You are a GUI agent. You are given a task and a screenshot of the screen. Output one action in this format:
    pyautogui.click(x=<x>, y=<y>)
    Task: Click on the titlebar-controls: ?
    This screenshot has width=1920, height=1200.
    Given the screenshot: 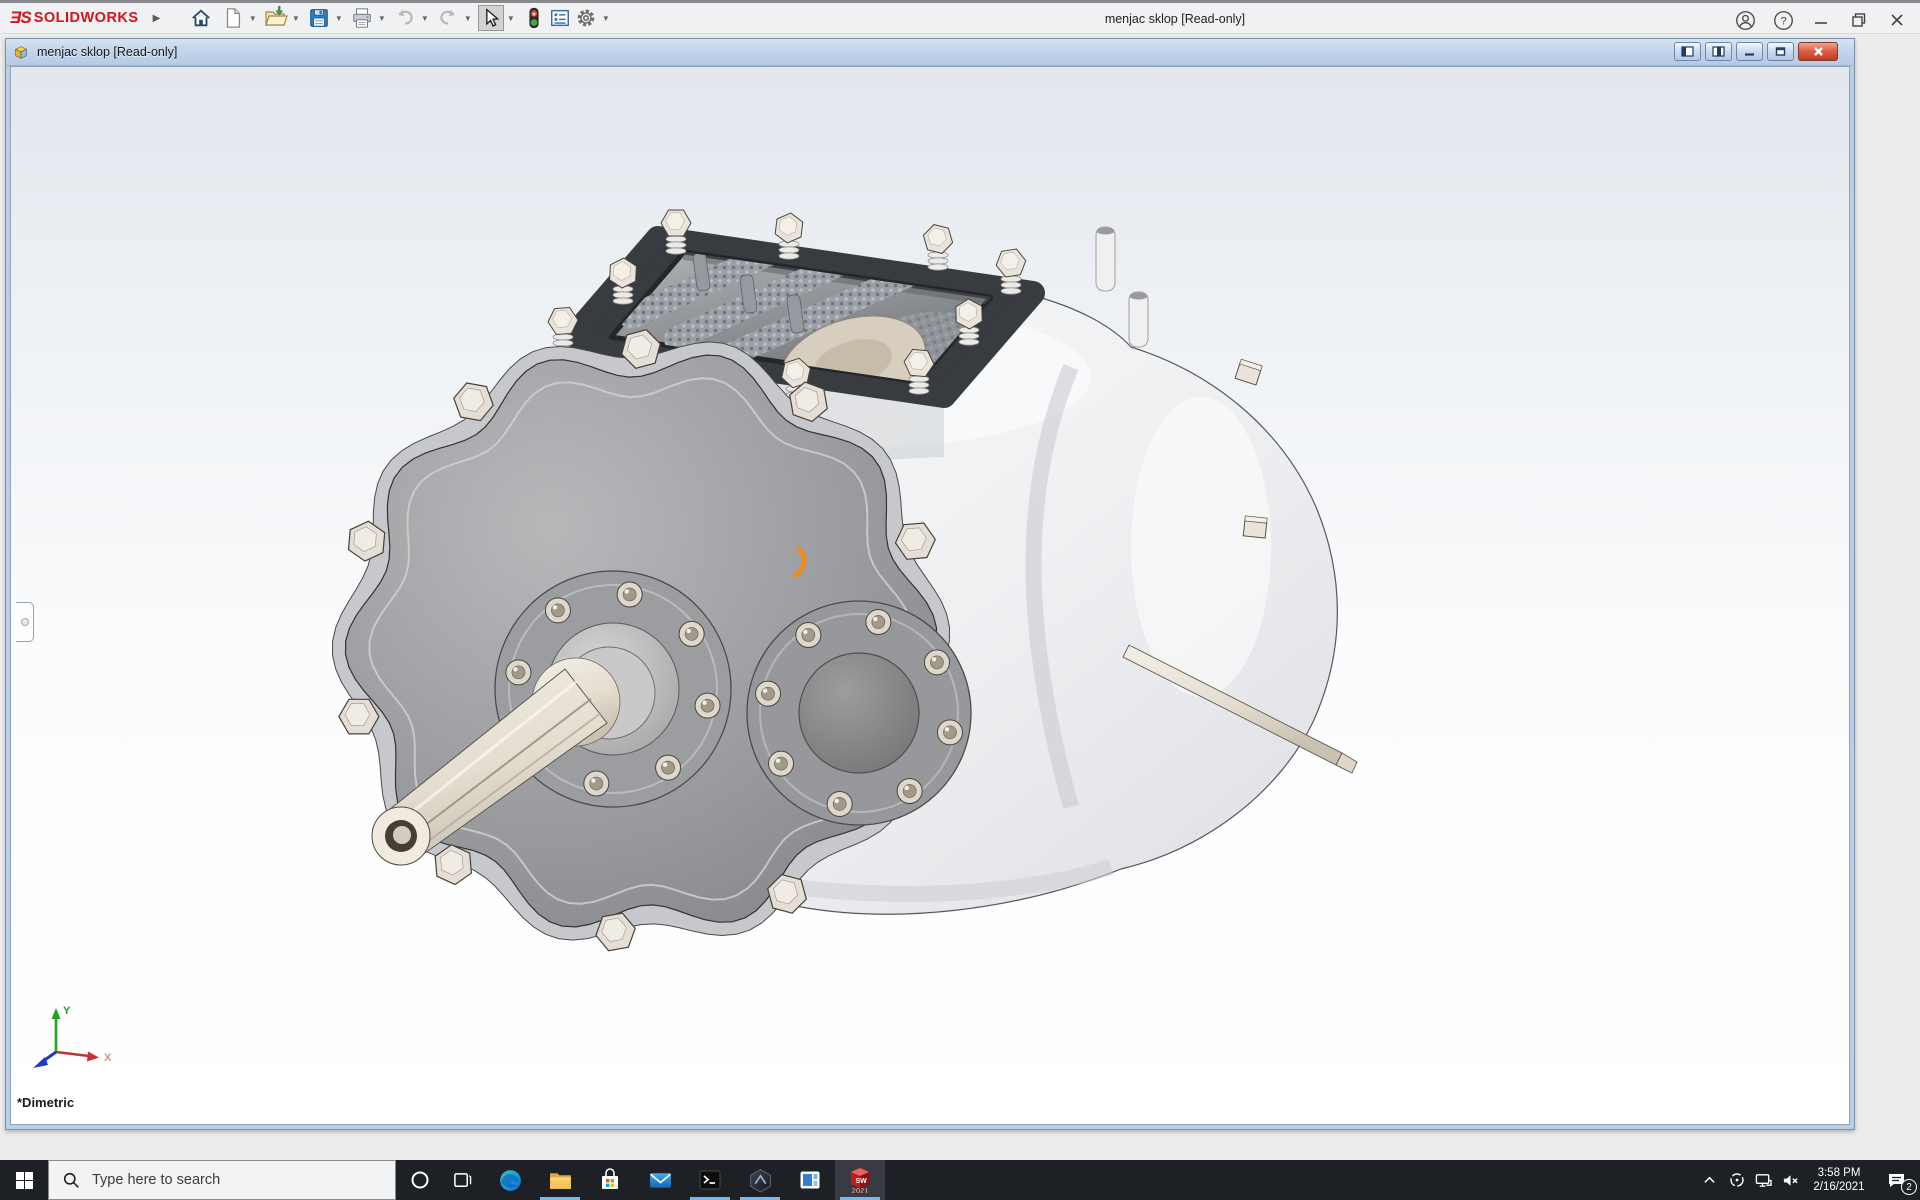 What is the action you would take?
    pyautogui.click(x=1821, y=20)
    